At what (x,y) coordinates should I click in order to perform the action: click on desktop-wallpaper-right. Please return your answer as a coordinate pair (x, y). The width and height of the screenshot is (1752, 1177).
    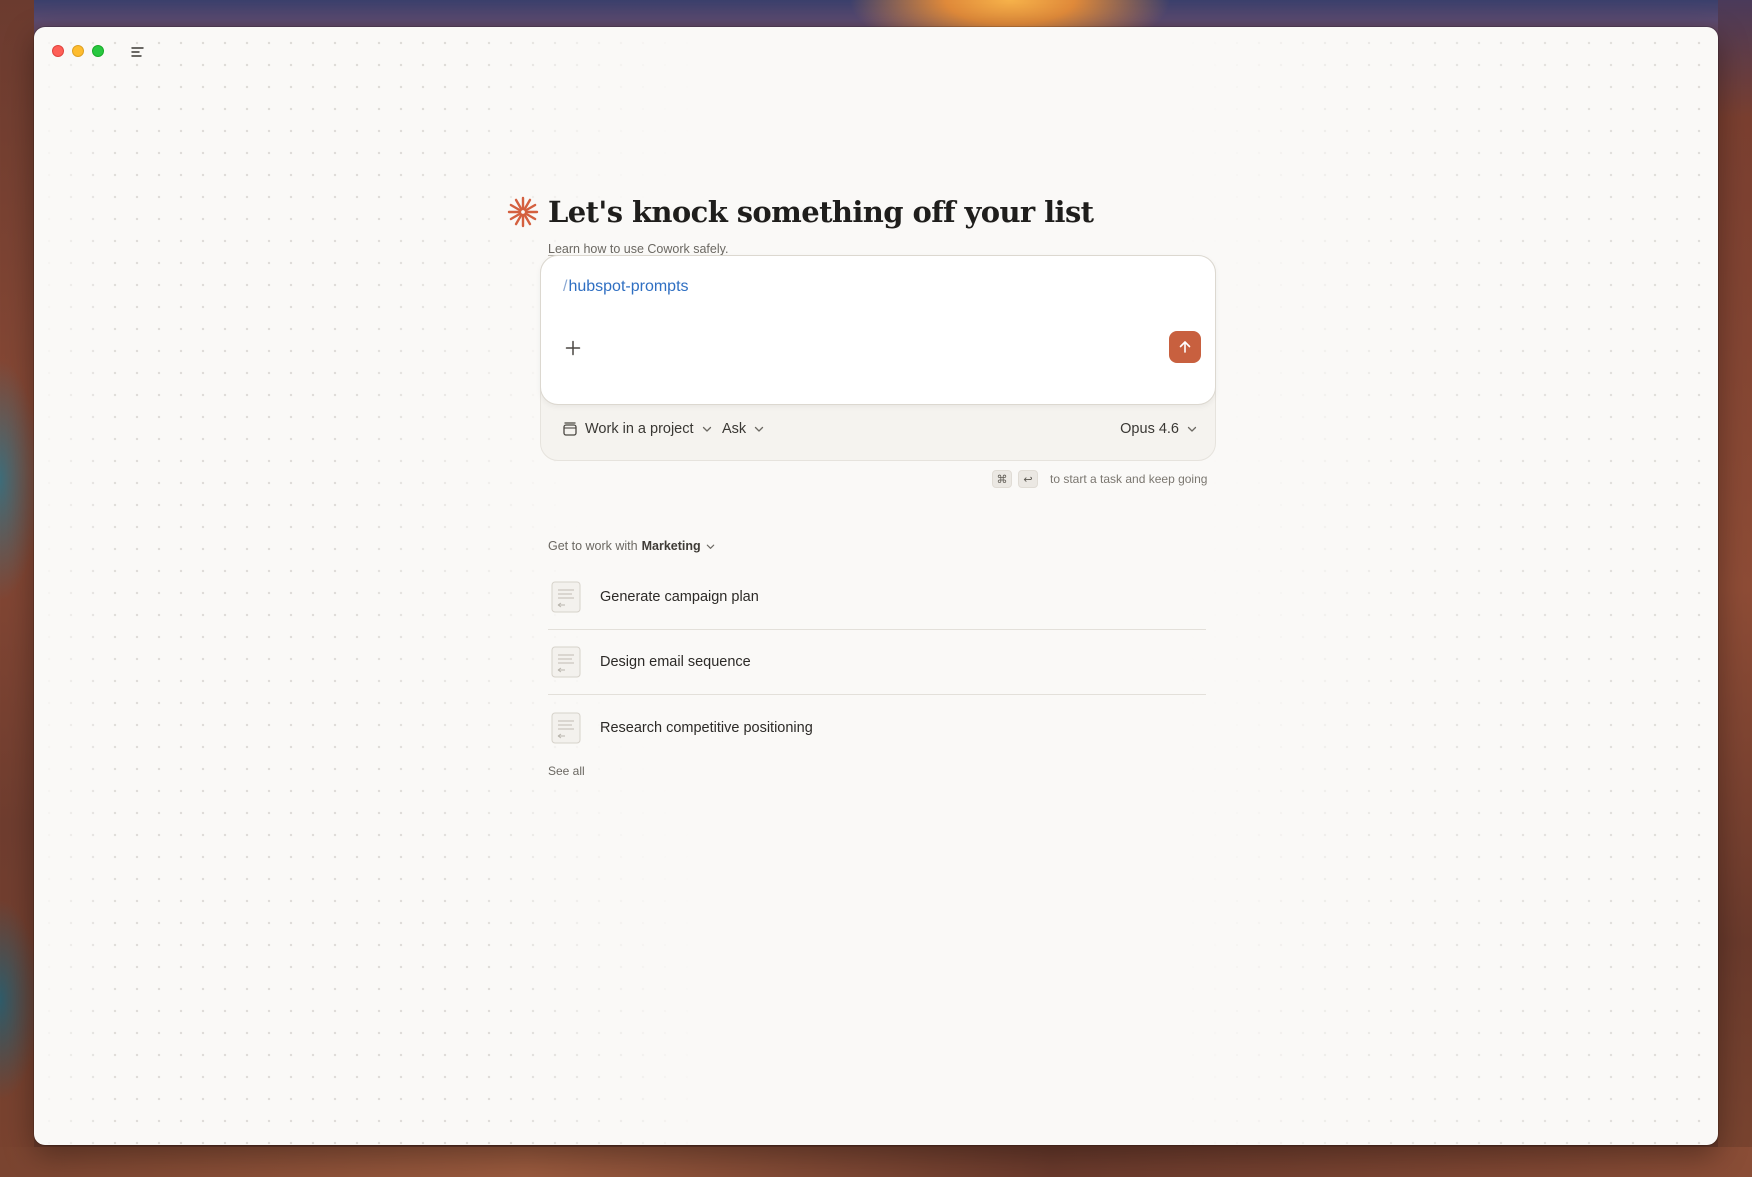
    Looking at the image, I should click on (1735, 588).